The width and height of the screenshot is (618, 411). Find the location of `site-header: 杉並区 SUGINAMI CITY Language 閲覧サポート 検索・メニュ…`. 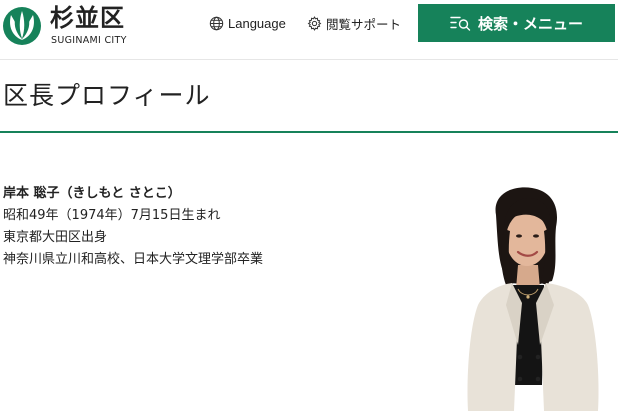

site-header: 杉並区 SUGINAMI CITY Language 閲覧サポート 検索・メニュ… is located at coordinates (309, 30).